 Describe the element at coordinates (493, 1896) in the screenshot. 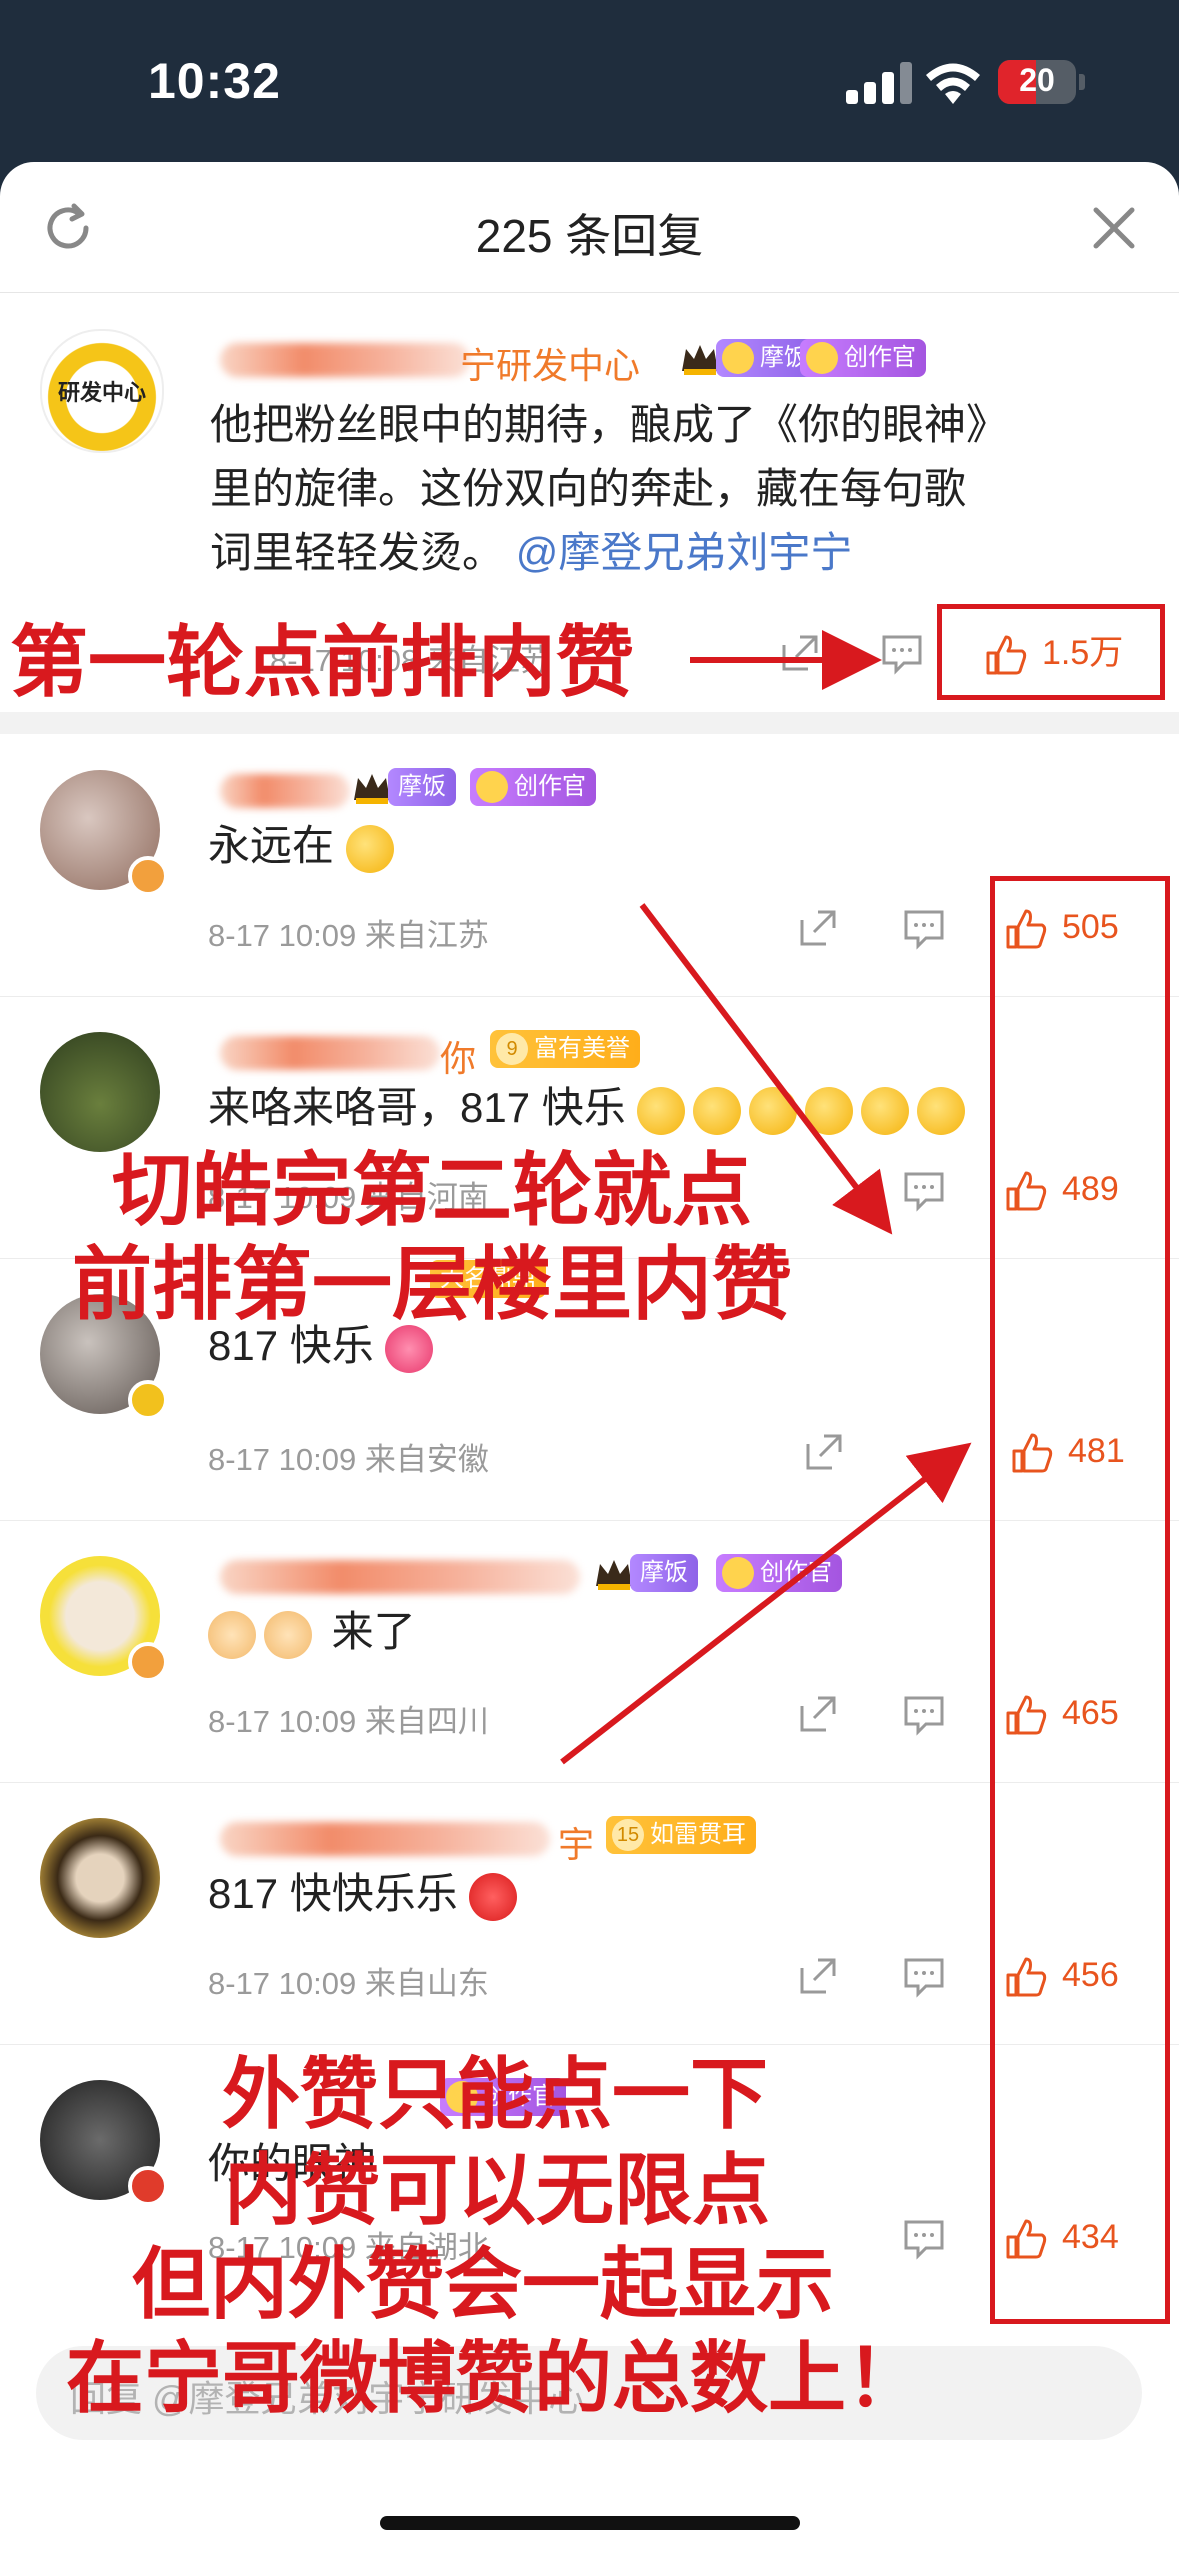

I see `heart-emoji-icon` at that location.